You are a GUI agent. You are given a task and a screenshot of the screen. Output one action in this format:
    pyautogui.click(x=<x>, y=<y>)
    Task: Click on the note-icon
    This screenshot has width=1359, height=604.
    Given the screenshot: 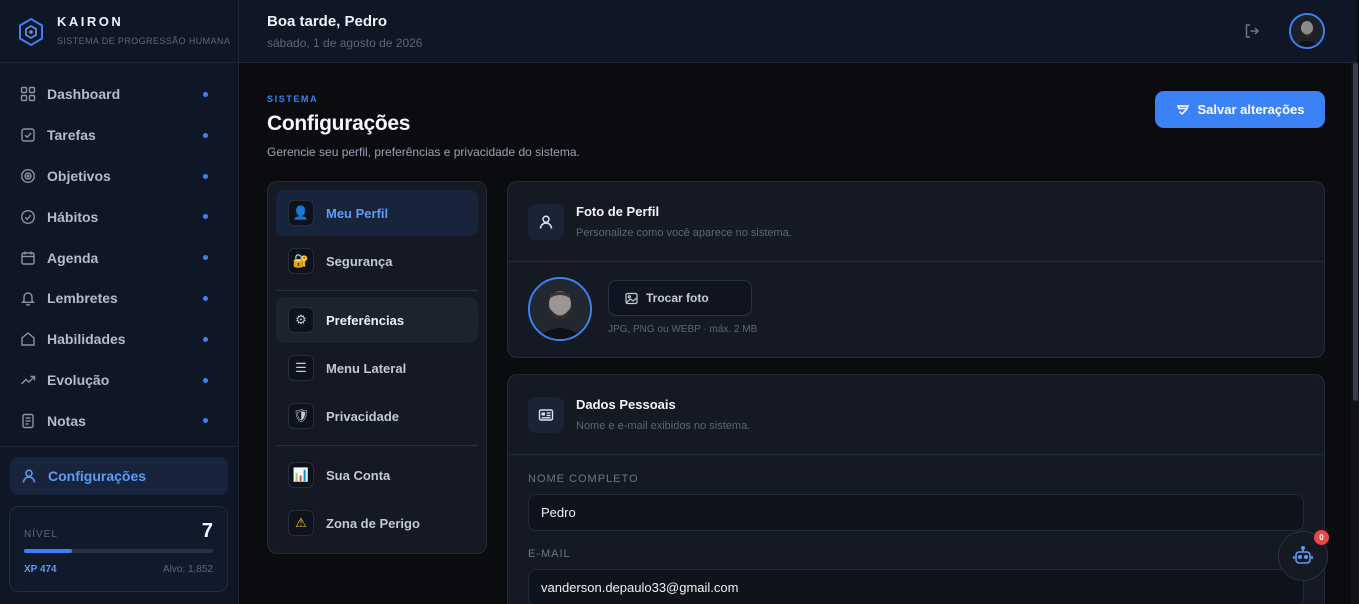 What is the action you would take?
    pyautogui.click(x=27, y=420)
    